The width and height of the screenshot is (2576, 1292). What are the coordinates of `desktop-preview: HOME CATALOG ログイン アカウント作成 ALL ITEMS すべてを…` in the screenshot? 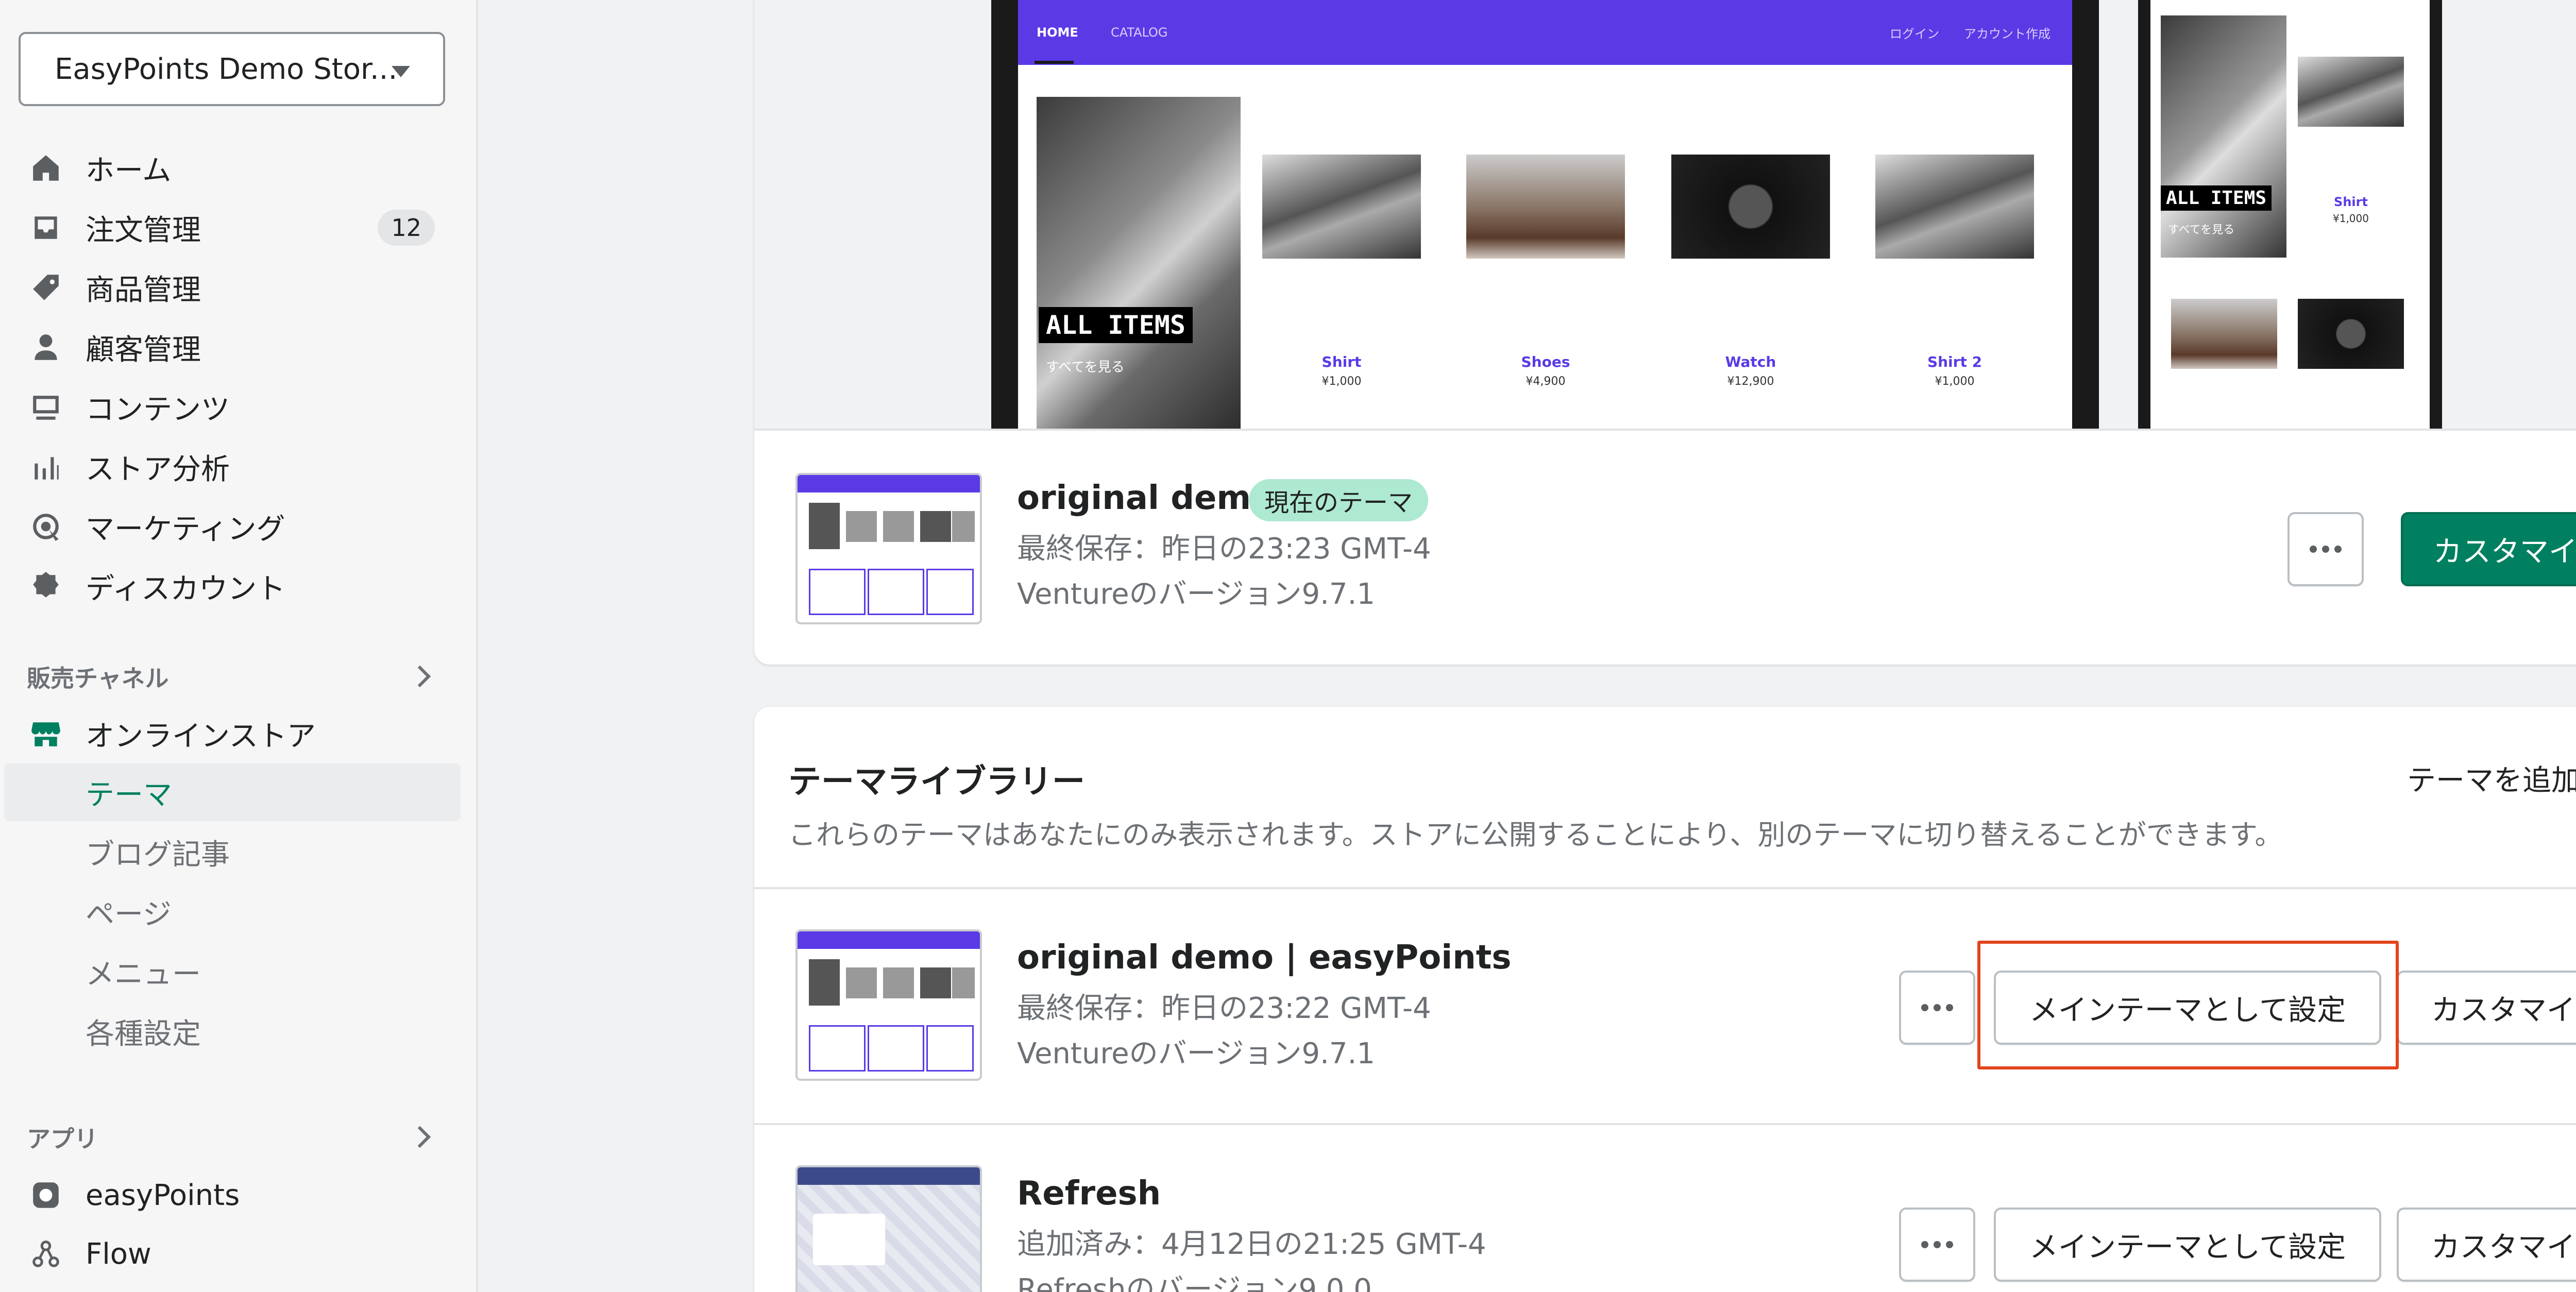 It's located at (1545, 214).